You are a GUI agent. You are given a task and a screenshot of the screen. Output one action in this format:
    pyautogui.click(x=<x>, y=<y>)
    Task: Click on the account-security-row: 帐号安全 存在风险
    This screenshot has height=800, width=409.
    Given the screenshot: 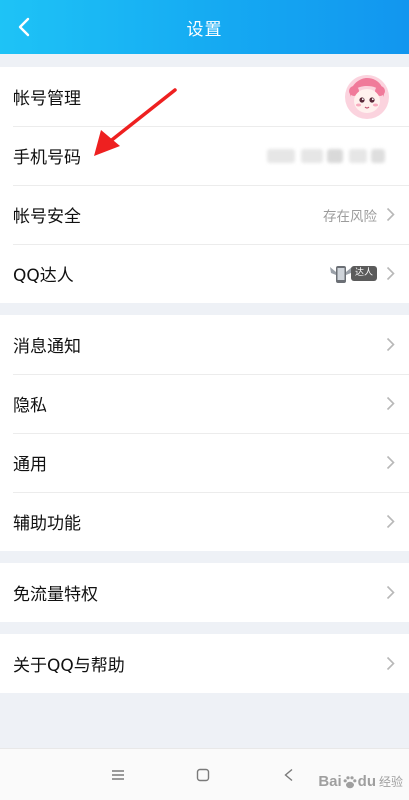 What is the action you would take?
    pyautogui.click(x=204, y=214)
    